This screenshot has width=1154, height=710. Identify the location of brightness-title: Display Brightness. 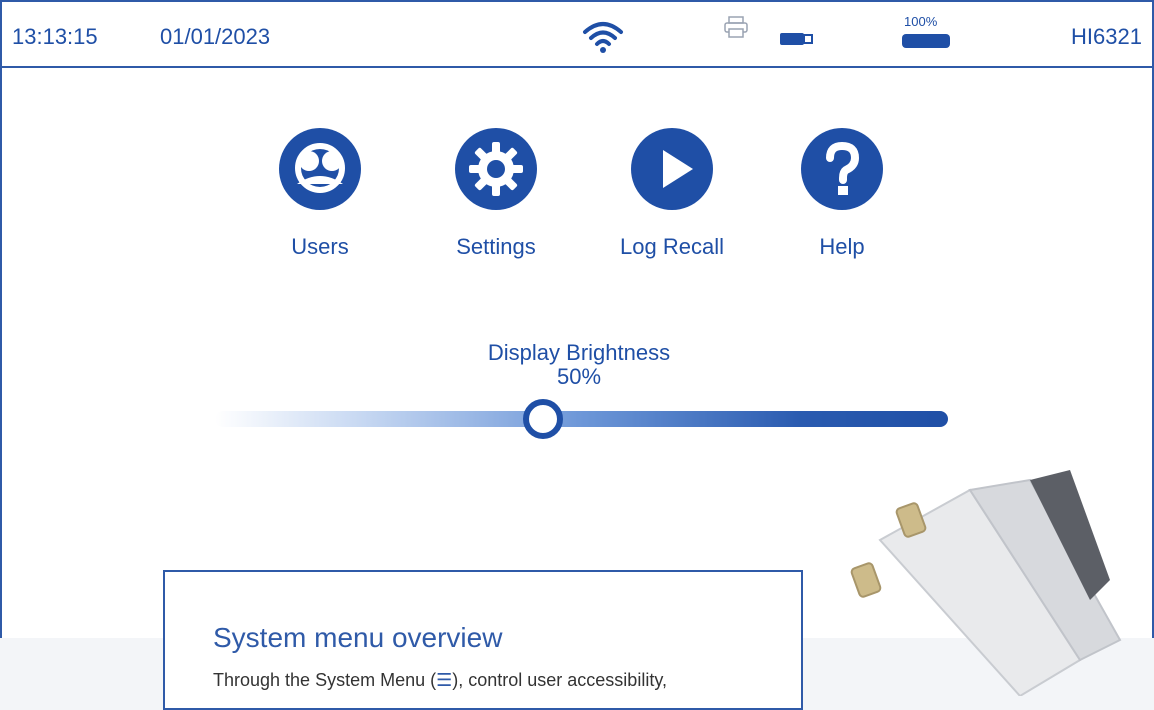
(579, 352).